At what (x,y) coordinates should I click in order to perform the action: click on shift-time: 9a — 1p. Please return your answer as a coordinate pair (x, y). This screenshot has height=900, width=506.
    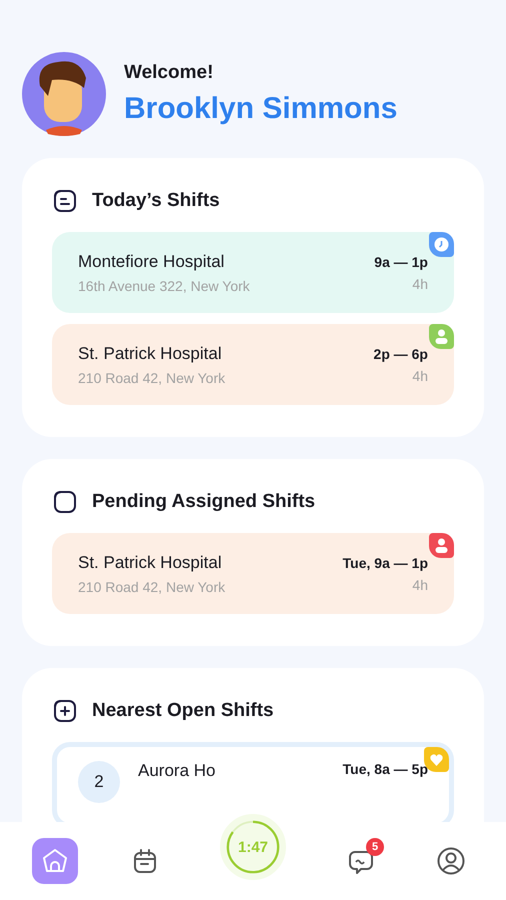
    Looking at the image, I should click on (401, 262).